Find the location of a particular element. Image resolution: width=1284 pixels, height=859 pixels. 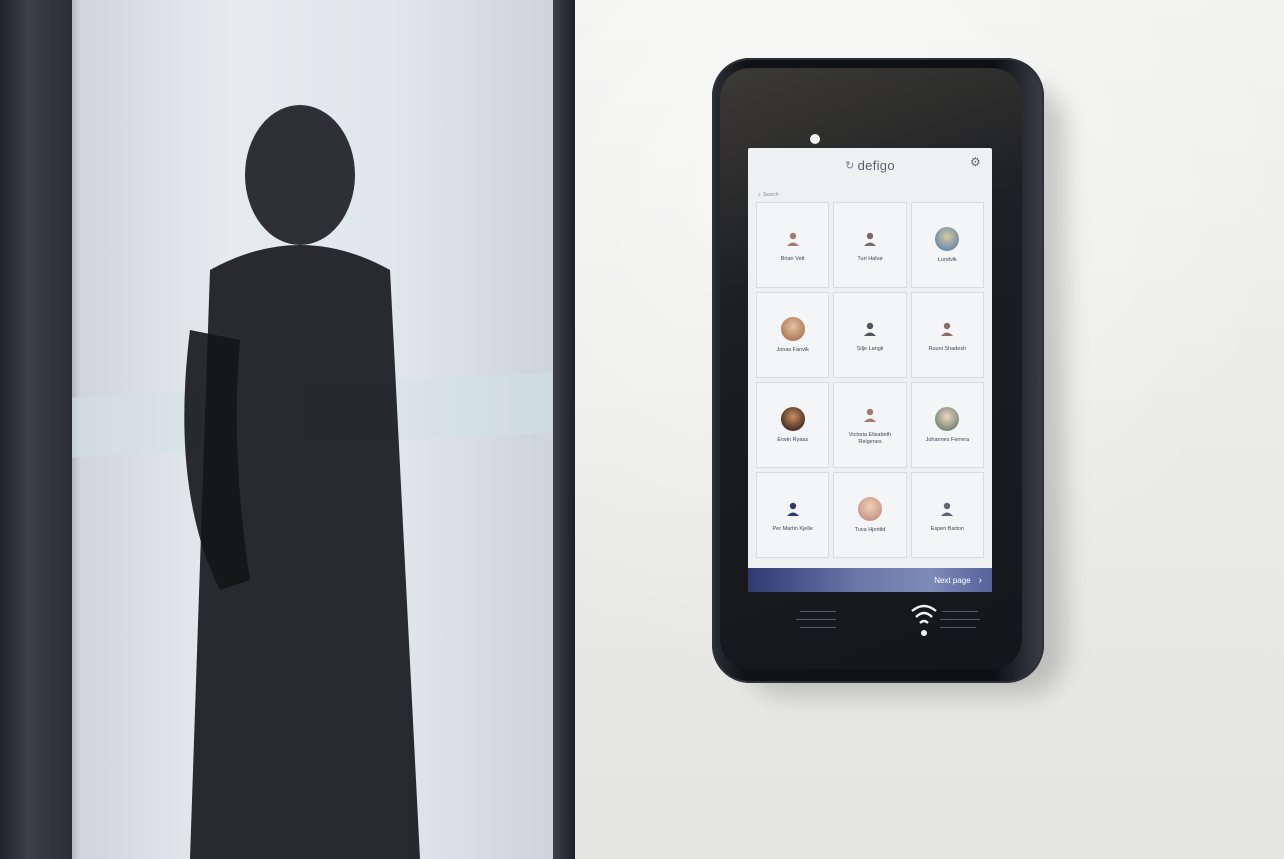

resident-name: Espen Barton is located at coordinates (947, 528).